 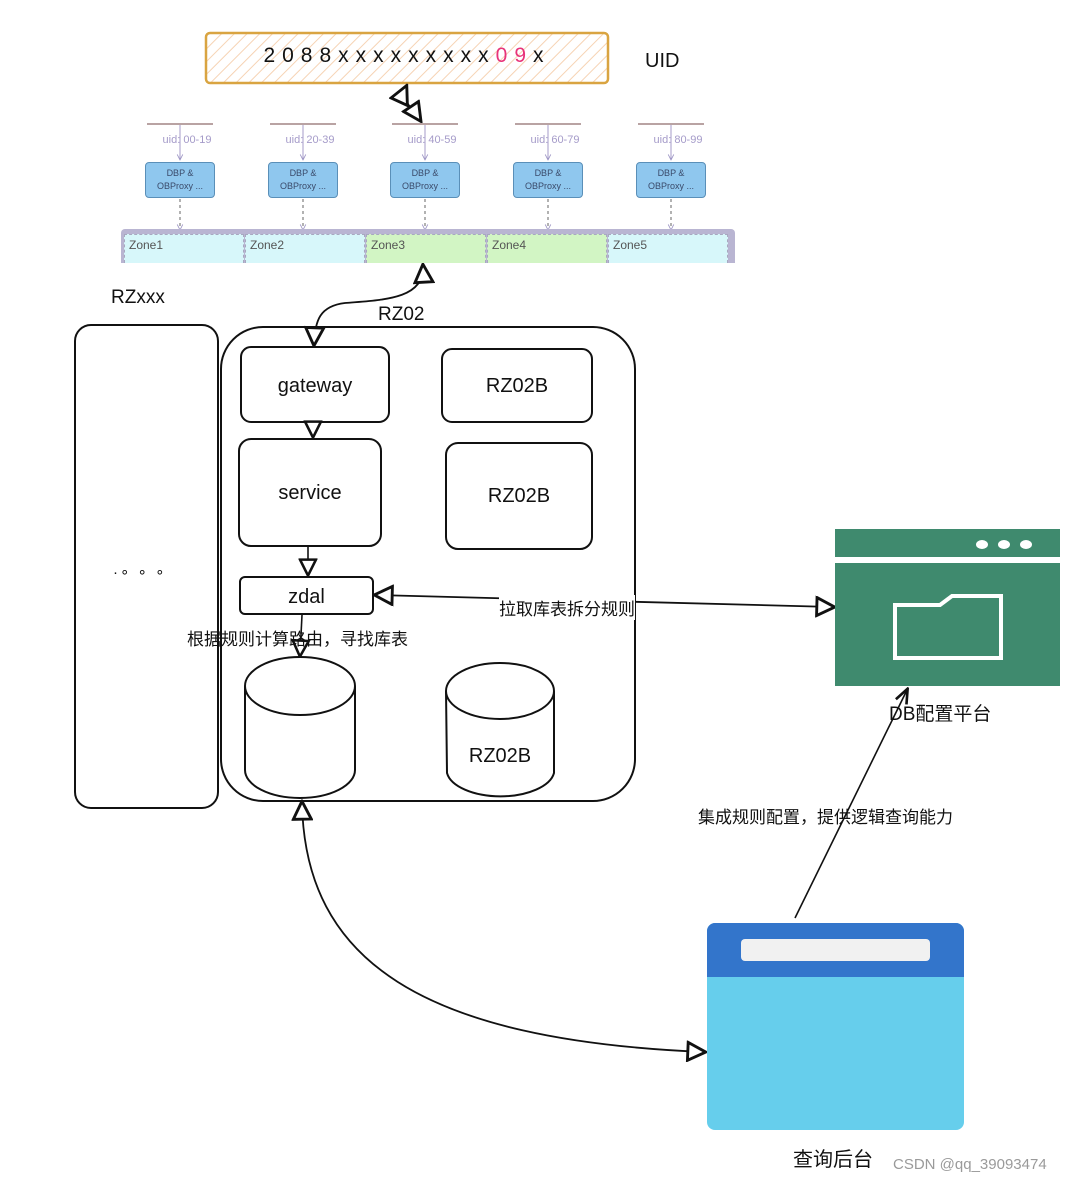 I want to click on uid-to-shard-arrow, so click(x=412, y=103).